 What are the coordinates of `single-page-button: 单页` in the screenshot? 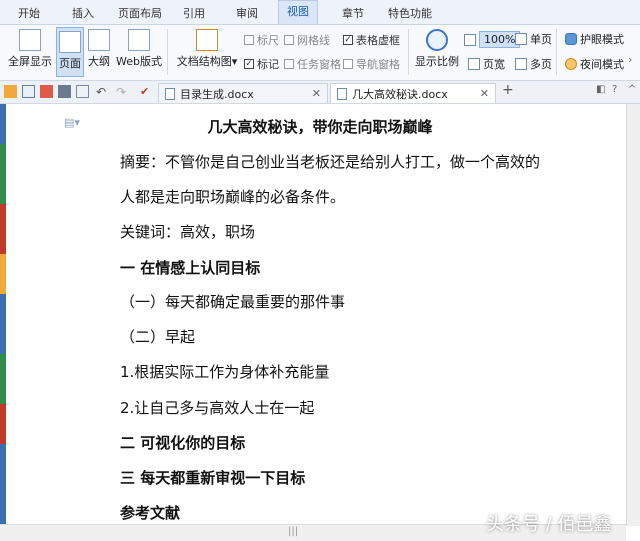 It's located at (533, 39).